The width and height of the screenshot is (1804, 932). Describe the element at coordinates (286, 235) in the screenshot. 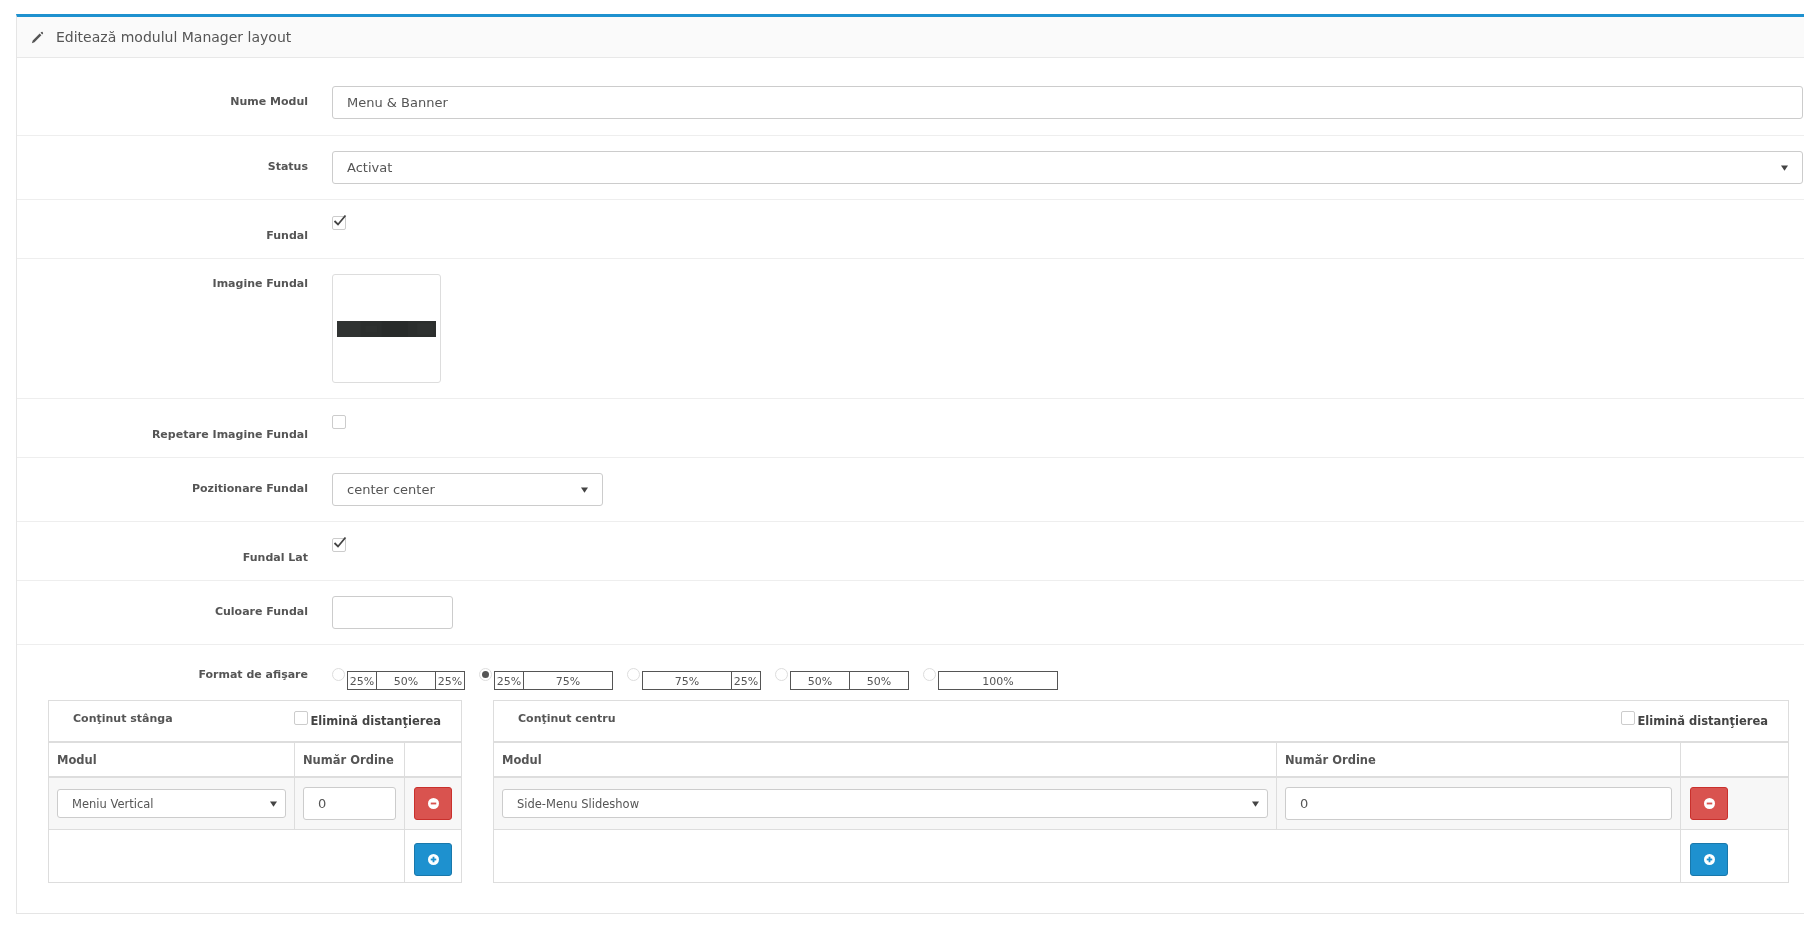

I see `field-label: Fundal` at that location.